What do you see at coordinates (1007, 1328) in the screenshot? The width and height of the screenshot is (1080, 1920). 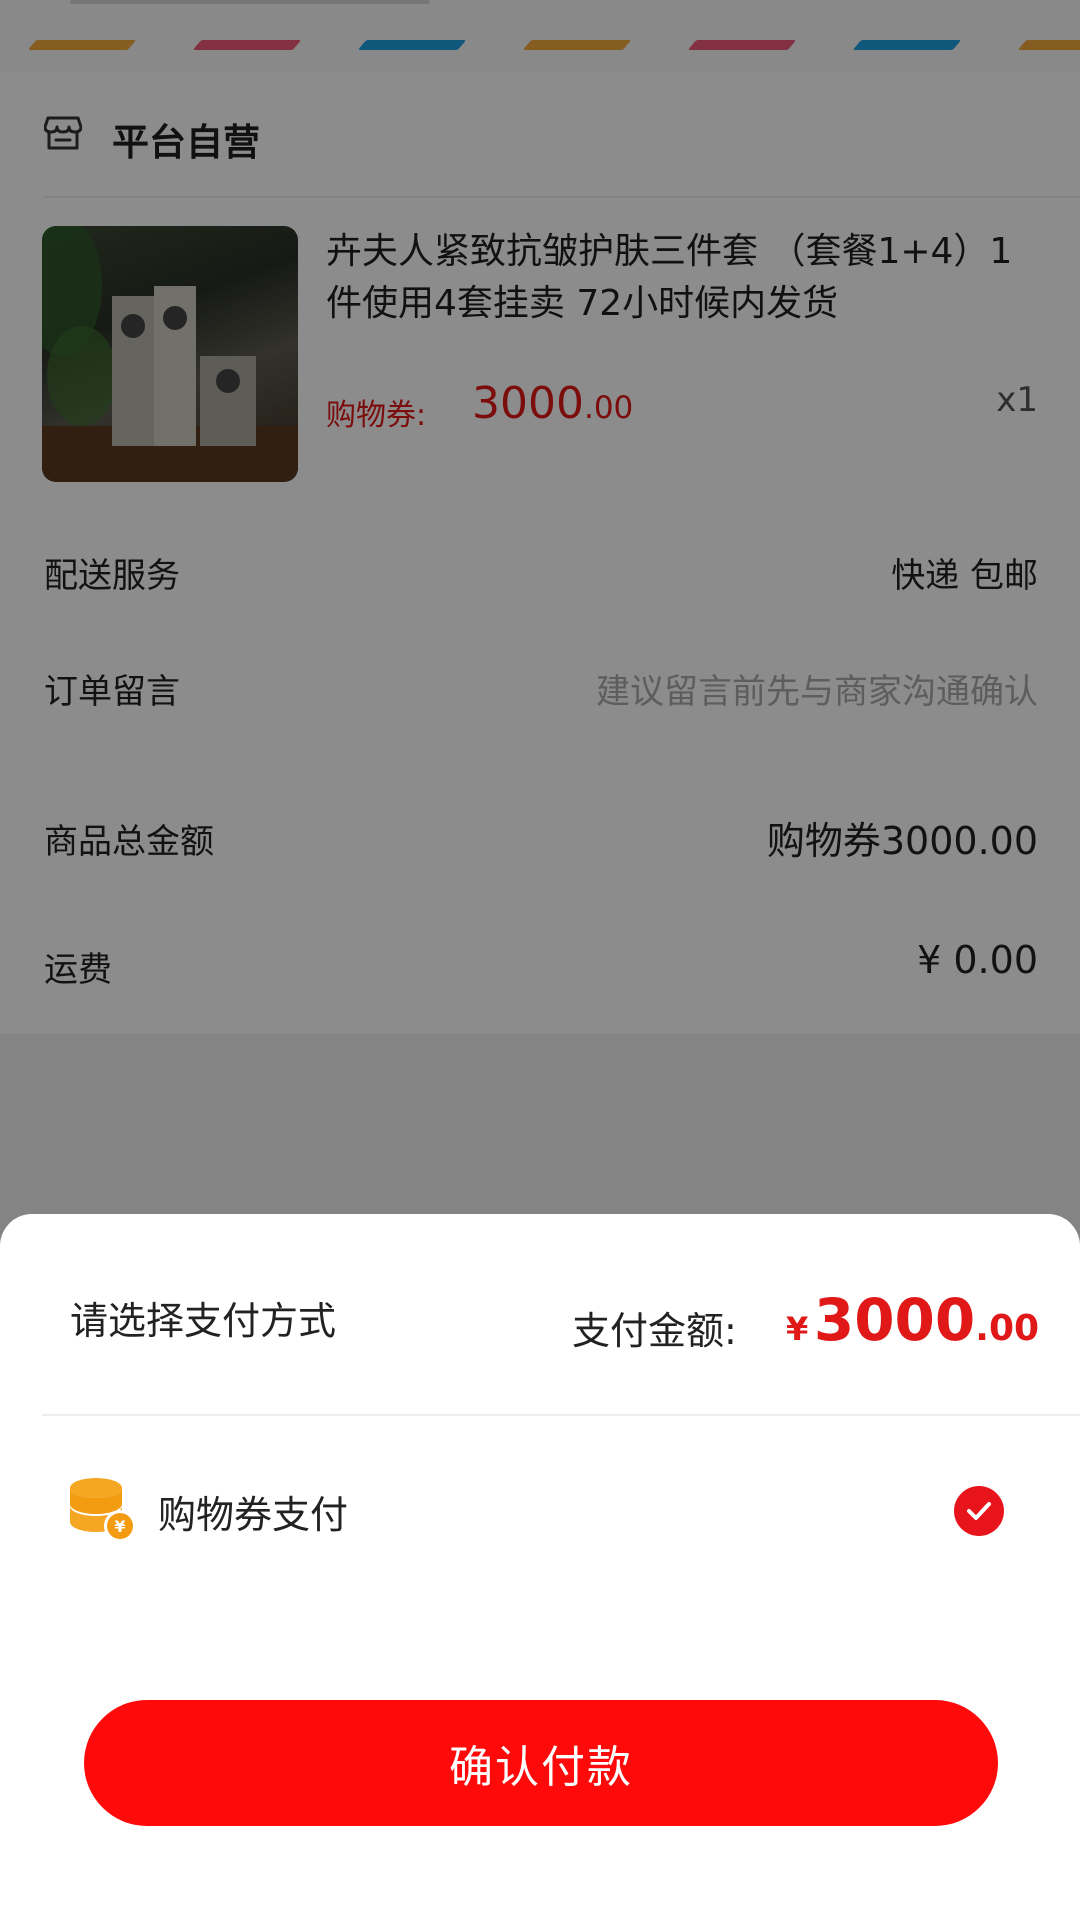 I see `pay-amount-decimal: .00` at bounding box center [1007, 1328].